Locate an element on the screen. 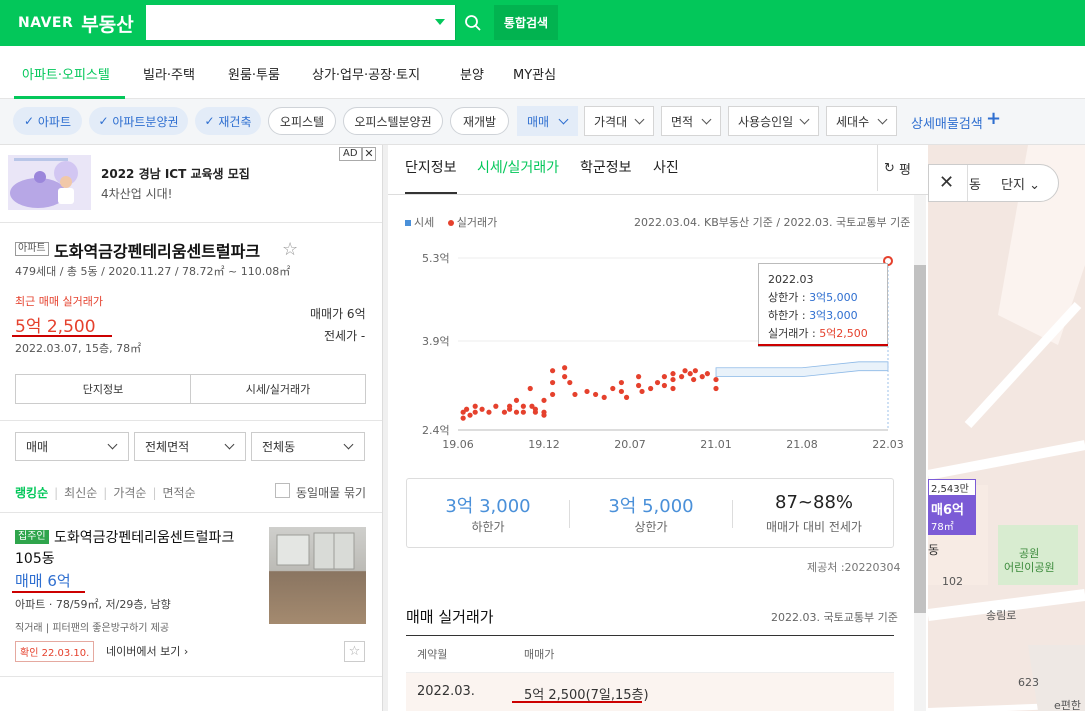 Image resolution: width=1085 pixels, height=711 pixels. nav-my-interest: MY관심 is located at coordinates (534, 73).